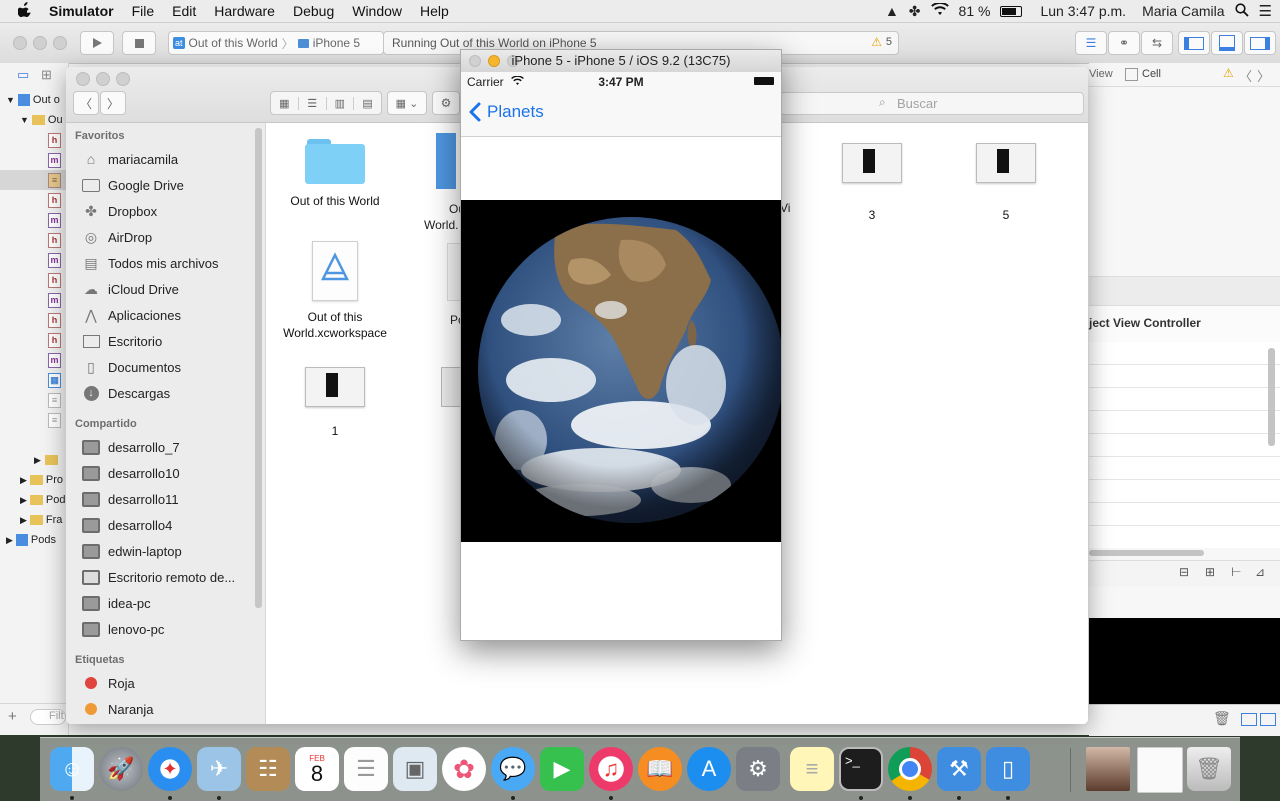 The width and height of the screenshot is (1280, 801). Describe the element at coordinates (1101, 74) in the screenshot. I see `jump-view: View` at that location.